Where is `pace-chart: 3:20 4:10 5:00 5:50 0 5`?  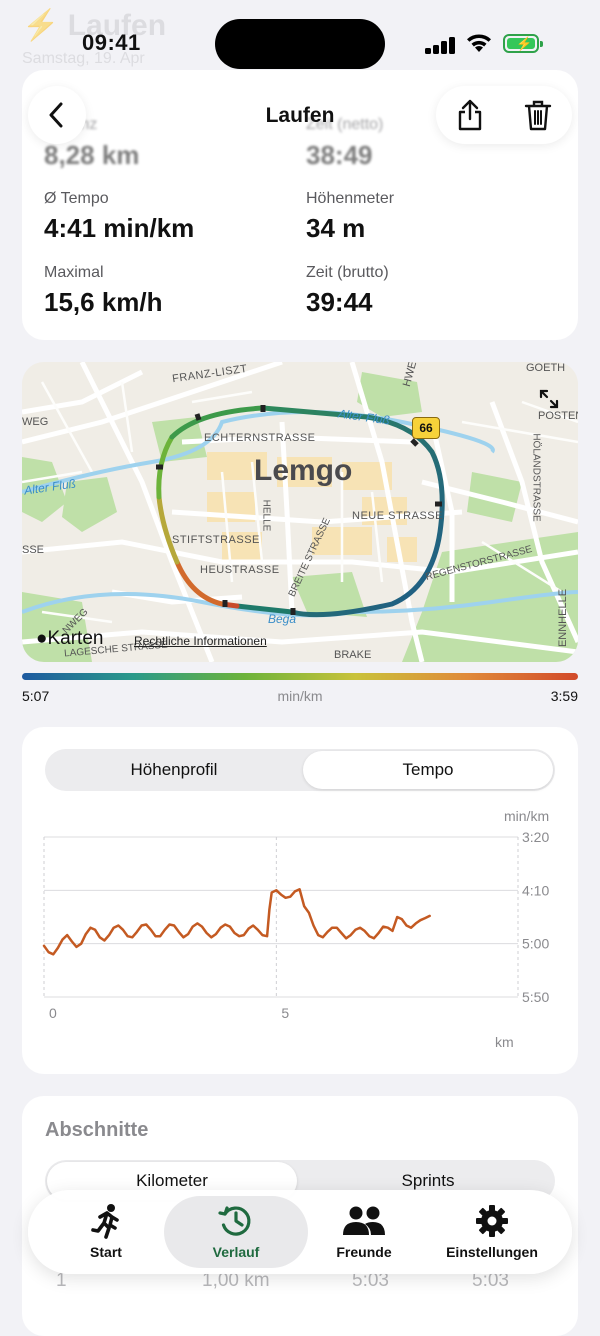 pace-chart: 3:20 4:10 5:00 5:50 0 5 is located at coordinates (295, 925).